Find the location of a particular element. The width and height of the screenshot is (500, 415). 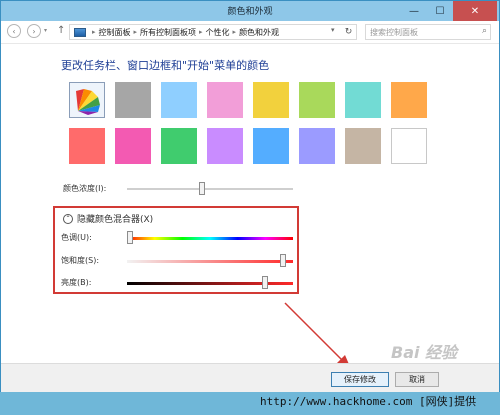

close-button: ✕ is located at coordinates (475, 11).